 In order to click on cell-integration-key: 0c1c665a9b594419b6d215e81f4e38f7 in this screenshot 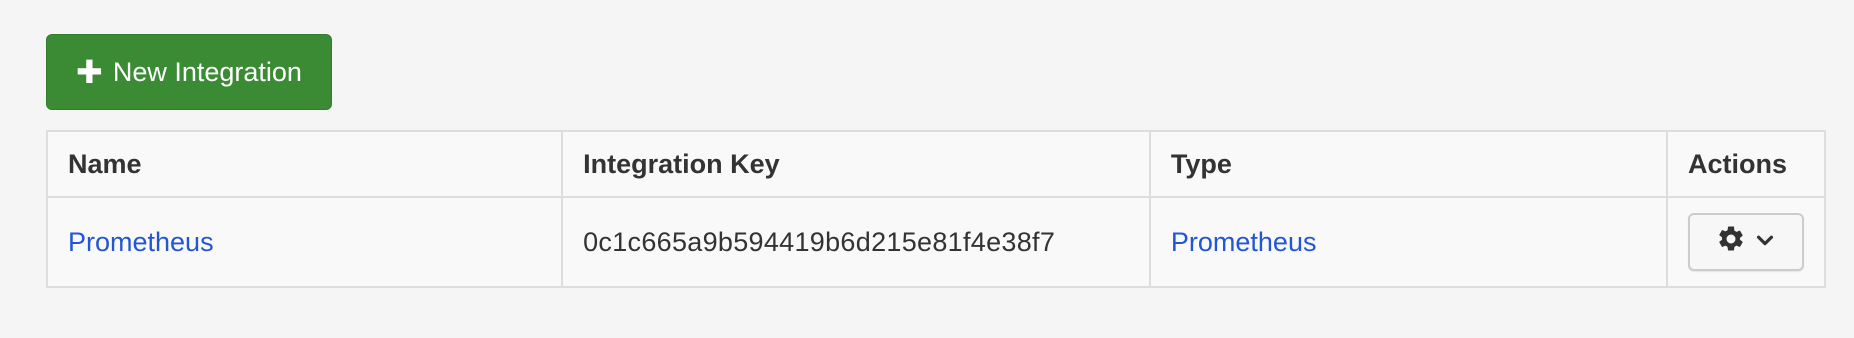, I will do `click(856, 242)`.